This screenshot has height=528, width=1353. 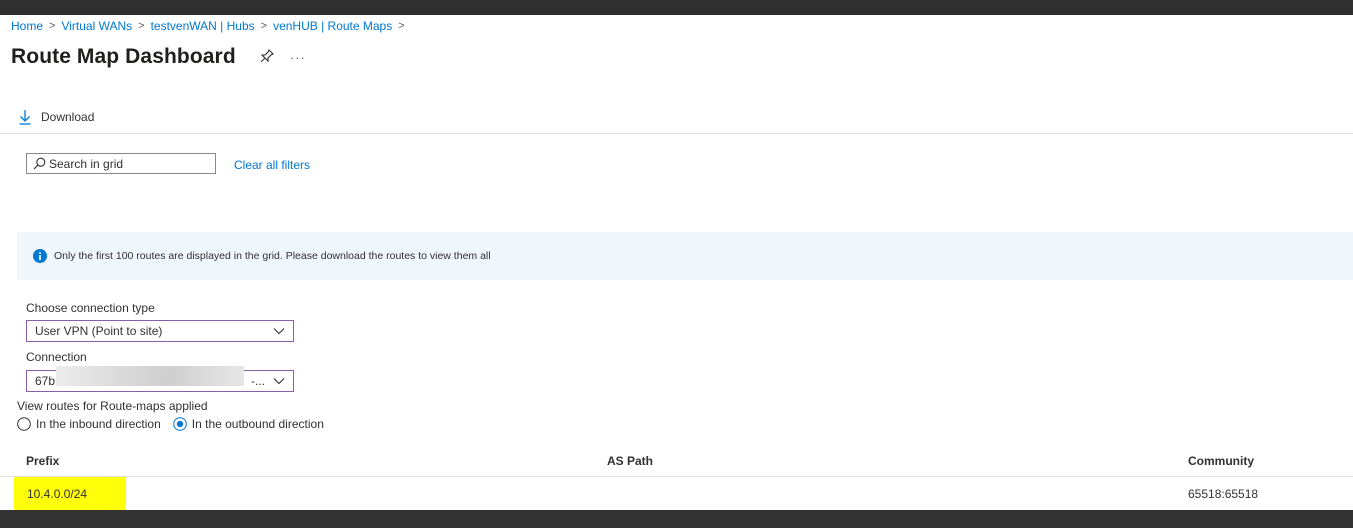 What do you see at coordinates (57, 494) in the screenshot?
I see `cell-prefix: 10.4.0.0/24` at bounding box center [57, 494].